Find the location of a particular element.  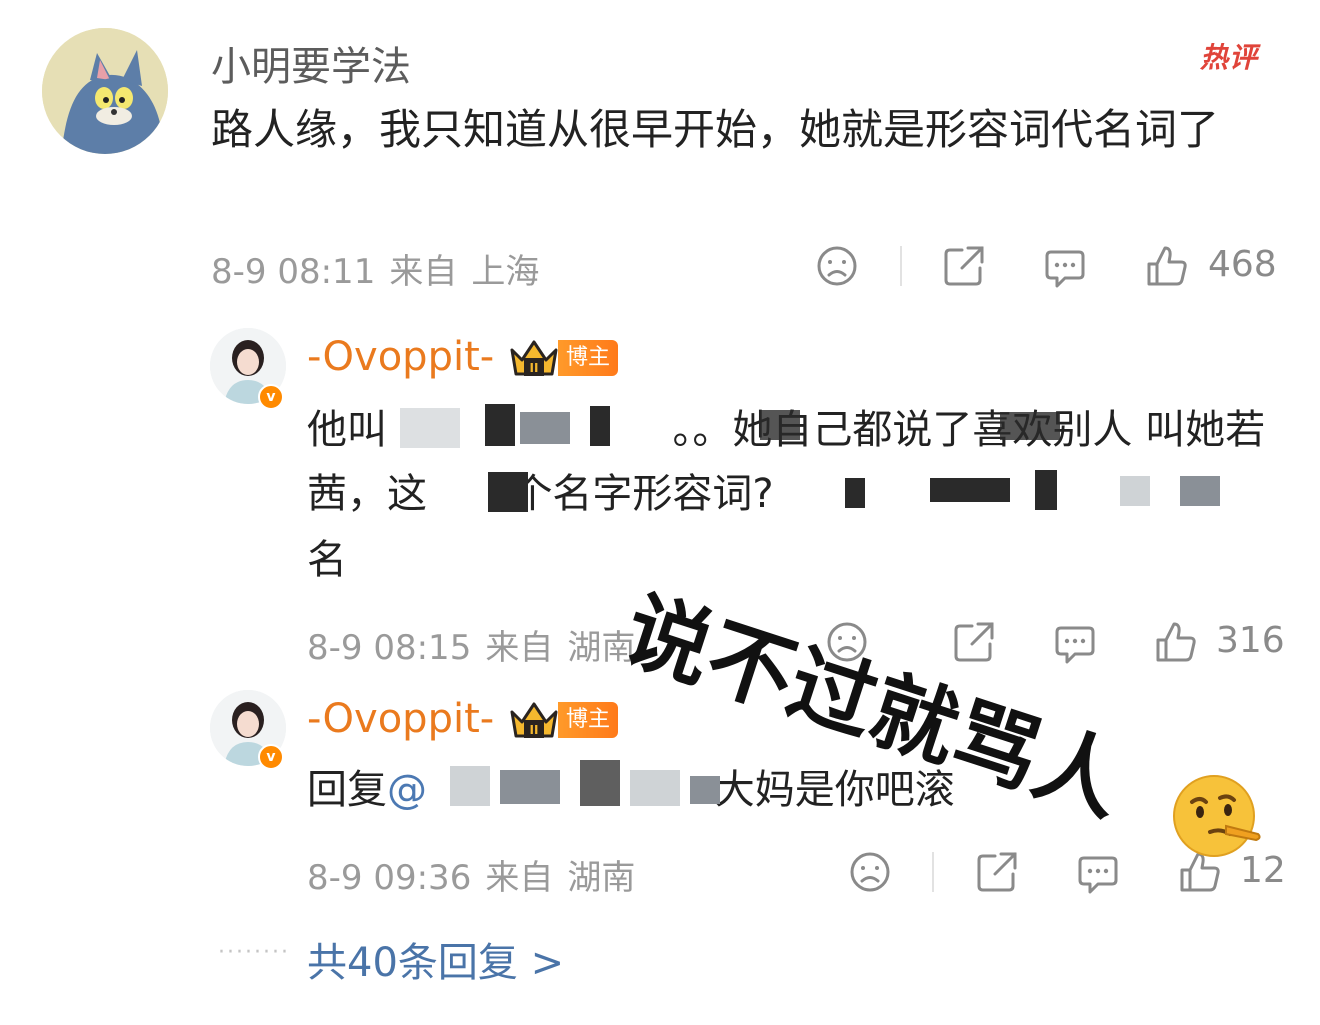

reply-meta: 8-9 09:36 来自 湖南 is located at coordinates (471, 874).